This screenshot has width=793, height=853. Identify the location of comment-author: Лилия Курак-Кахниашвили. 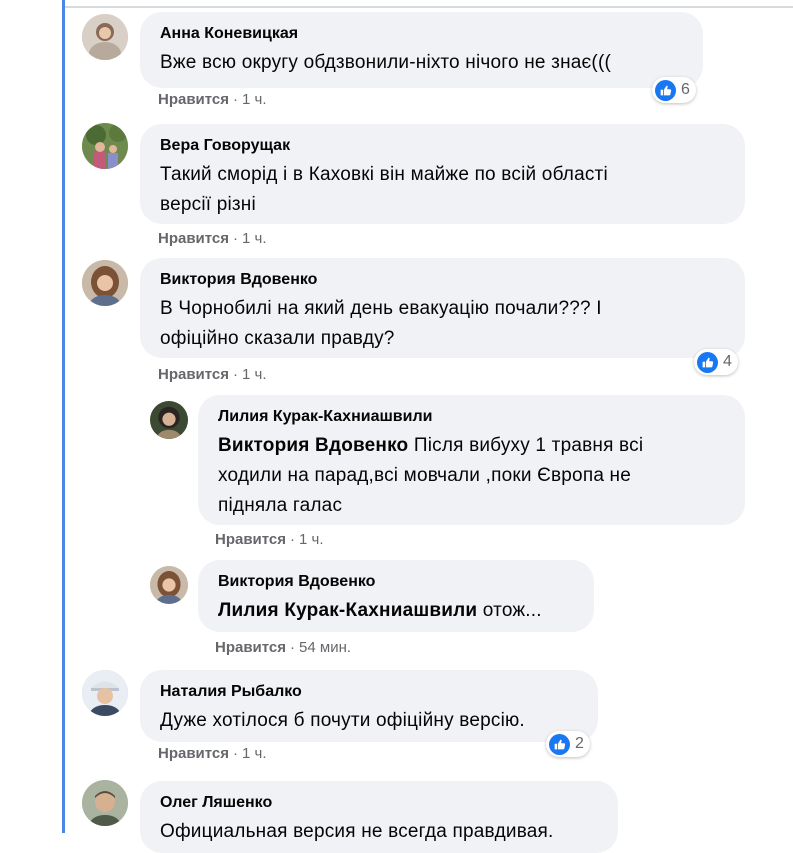
(471, 417).